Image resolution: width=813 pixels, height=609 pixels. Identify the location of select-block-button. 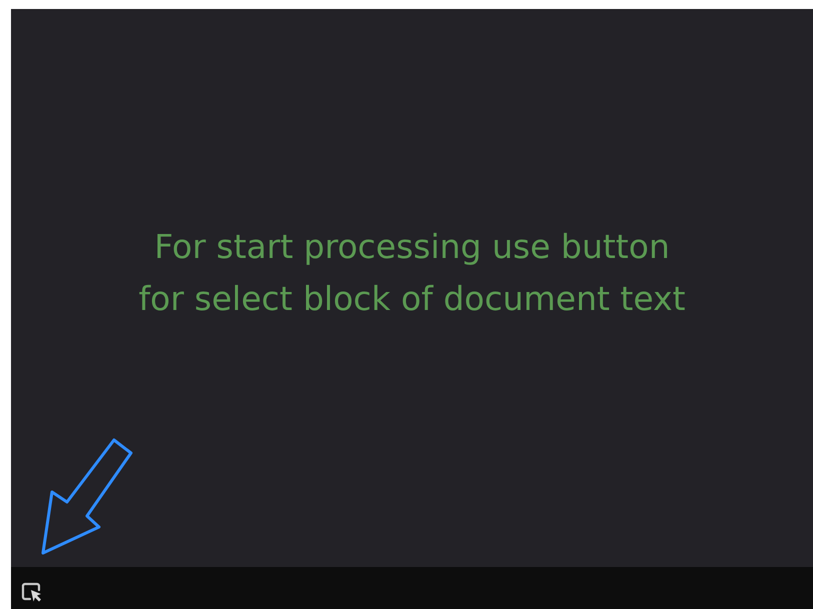
(32, 592).